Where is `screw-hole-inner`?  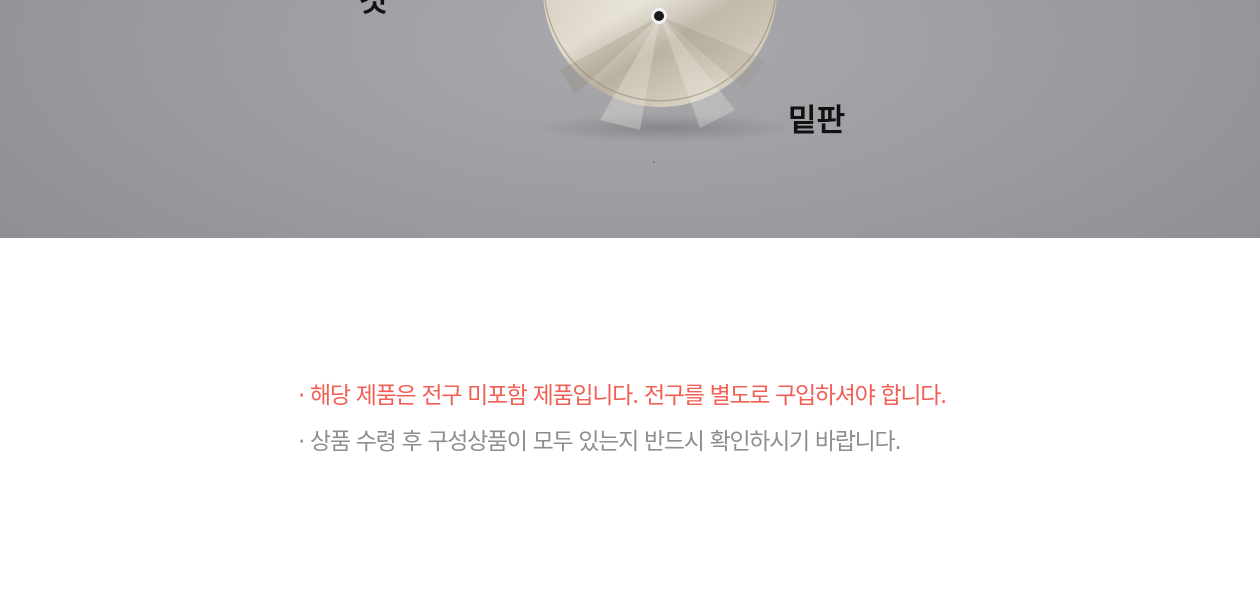 screw-hole-inner is located at coordinates (659, 16).